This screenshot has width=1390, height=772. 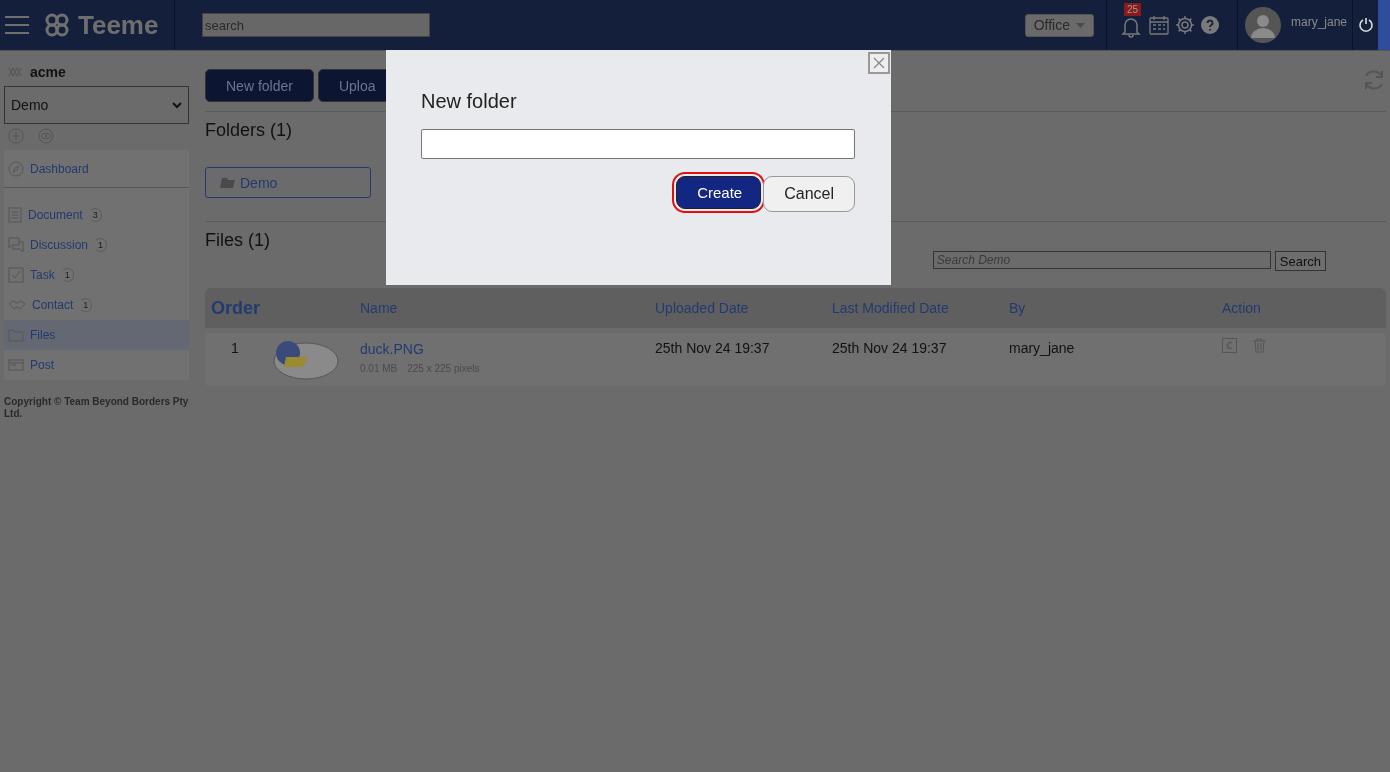 What do you see at coordinates (96, 408) in the screenshot?
I see `copyright-text: Copyright © Team Beyond Borders Pty Ltd.` at bounding box center [96, 408].